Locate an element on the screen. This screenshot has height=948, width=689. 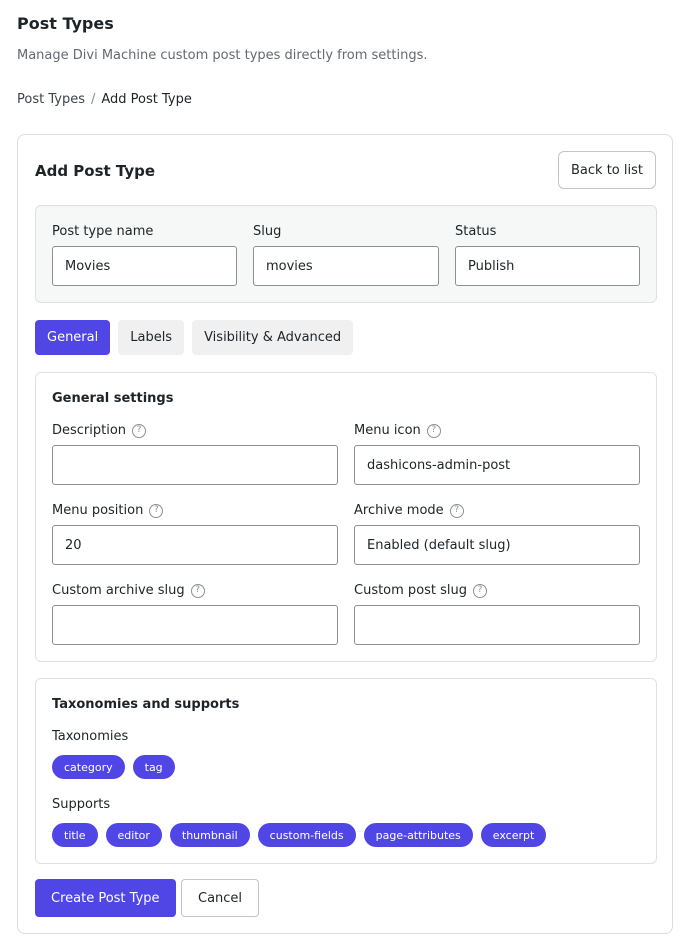
custom-post-slug-input is located at coordinates (497, 625).